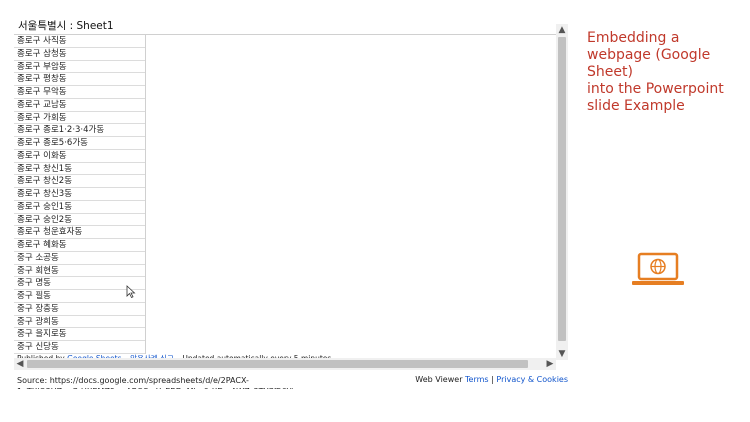  What do you see at coordinates (66, 26) in the screenshot?
I see `sheet-title: 서울특별시 : Sheet1` at bounding box center [66, 26].